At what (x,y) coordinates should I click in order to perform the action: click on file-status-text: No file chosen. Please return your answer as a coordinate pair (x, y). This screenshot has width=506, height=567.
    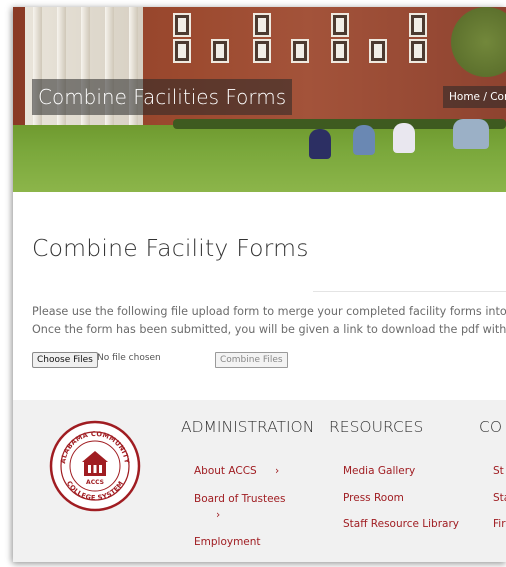
    Looking at the image, I should click on (129, 358).